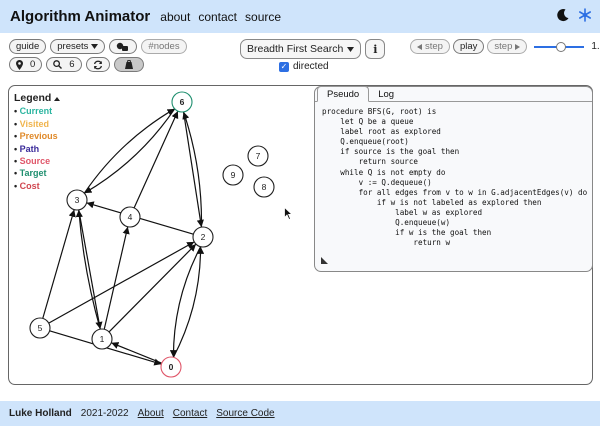 The height and width of the screenshot is (426, 600). Describe the element at coordinates (27, 148) in the screenshot. I see `legend-item-path: • Path` at that location.